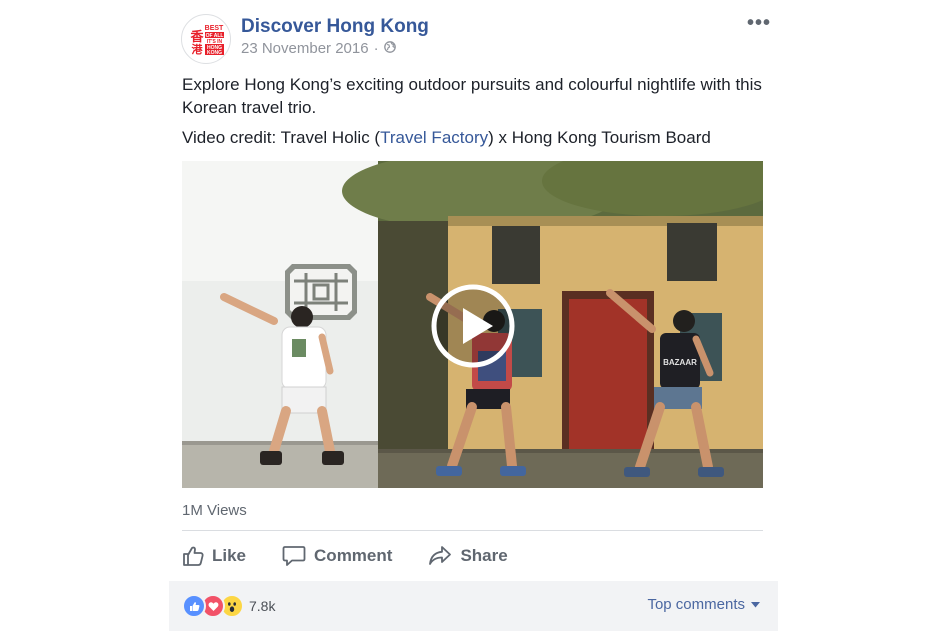  I want to click on globe-icon, so click(389, 48).